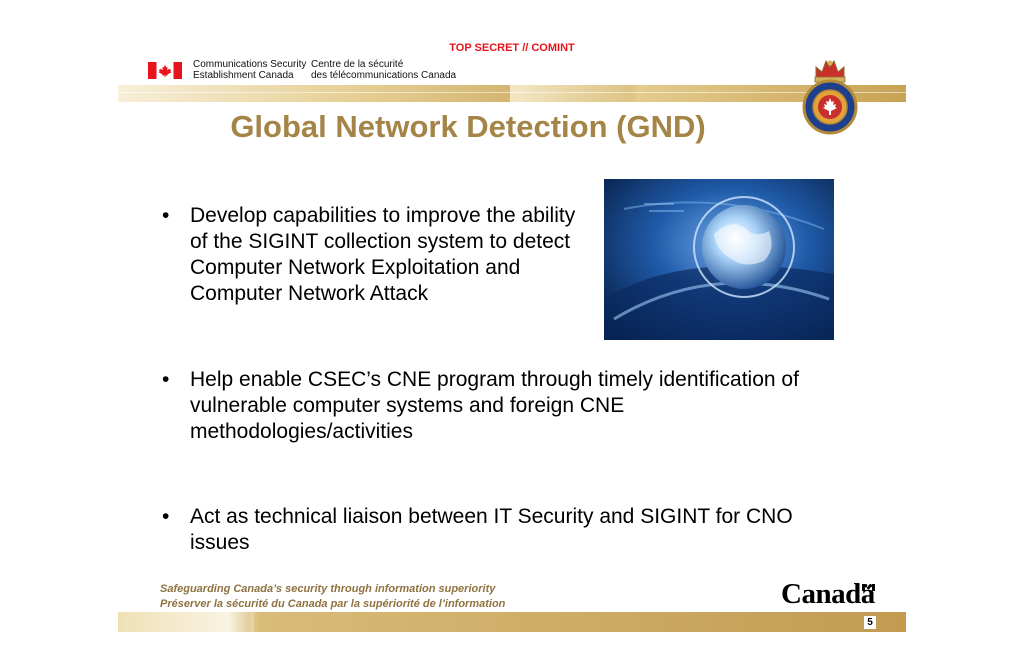  What do you see at coordinates (870, 622) in the screenshot?
I see `page-number: 5` at bounding box center [870, 622].